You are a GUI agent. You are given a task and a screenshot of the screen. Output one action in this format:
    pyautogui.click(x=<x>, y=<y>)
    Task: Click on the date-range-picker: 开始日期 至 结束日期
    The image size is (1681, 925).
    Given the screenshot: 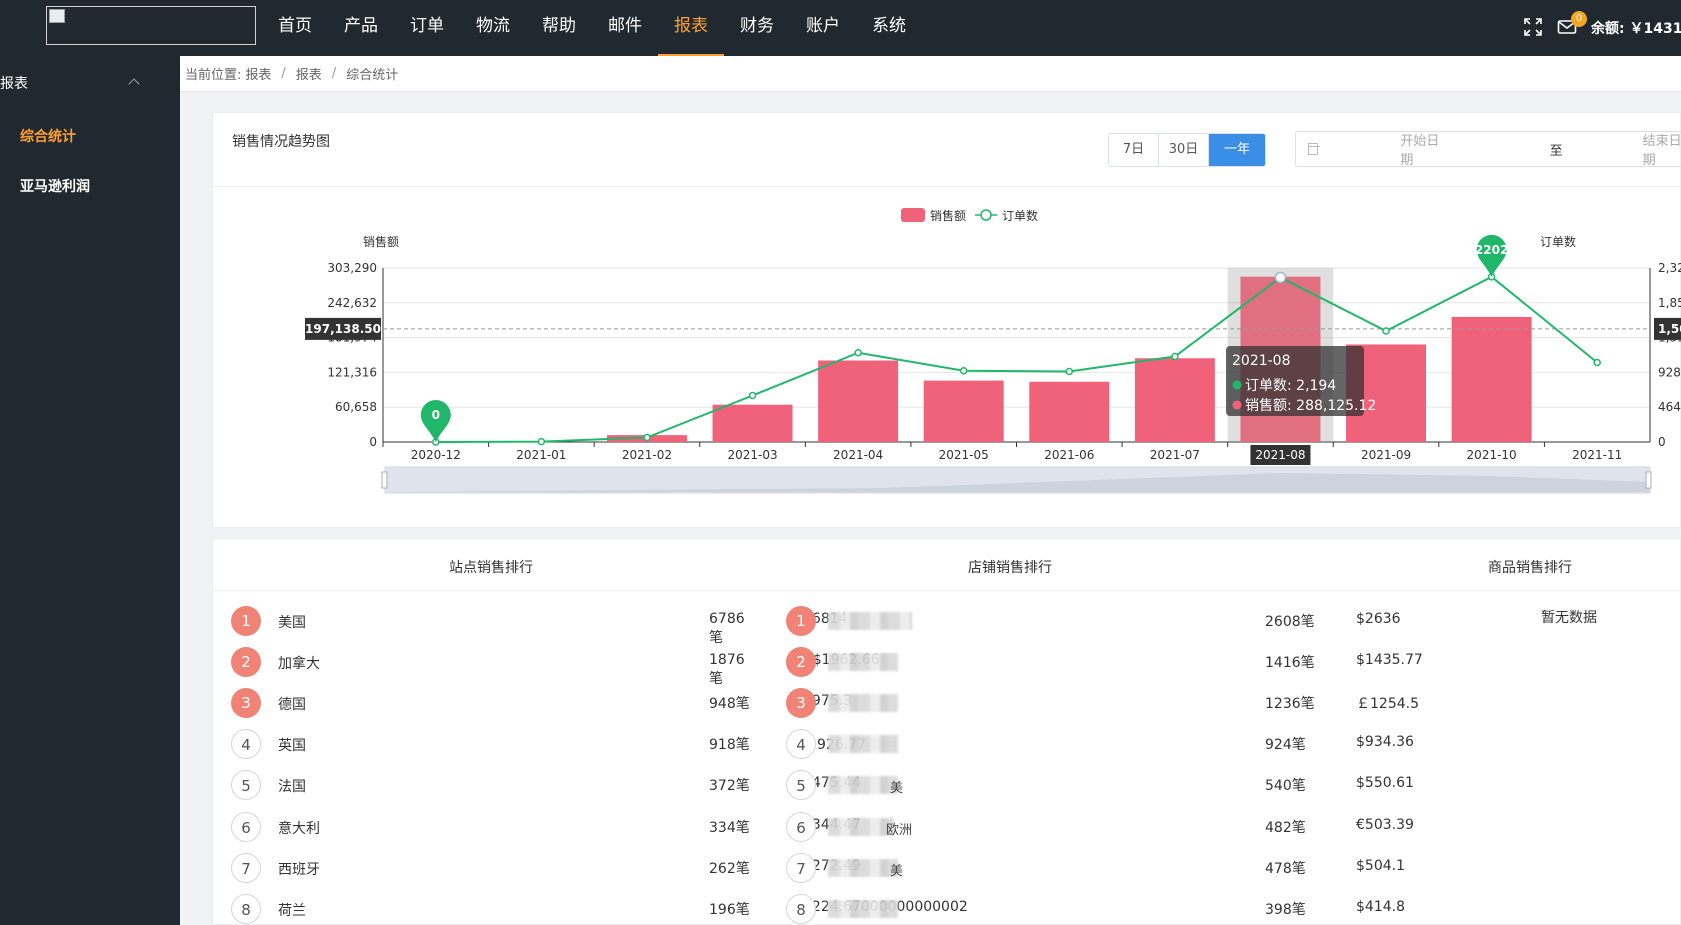 What is the action you would take?
    pyautogui.click(x=1488, y=149)
    